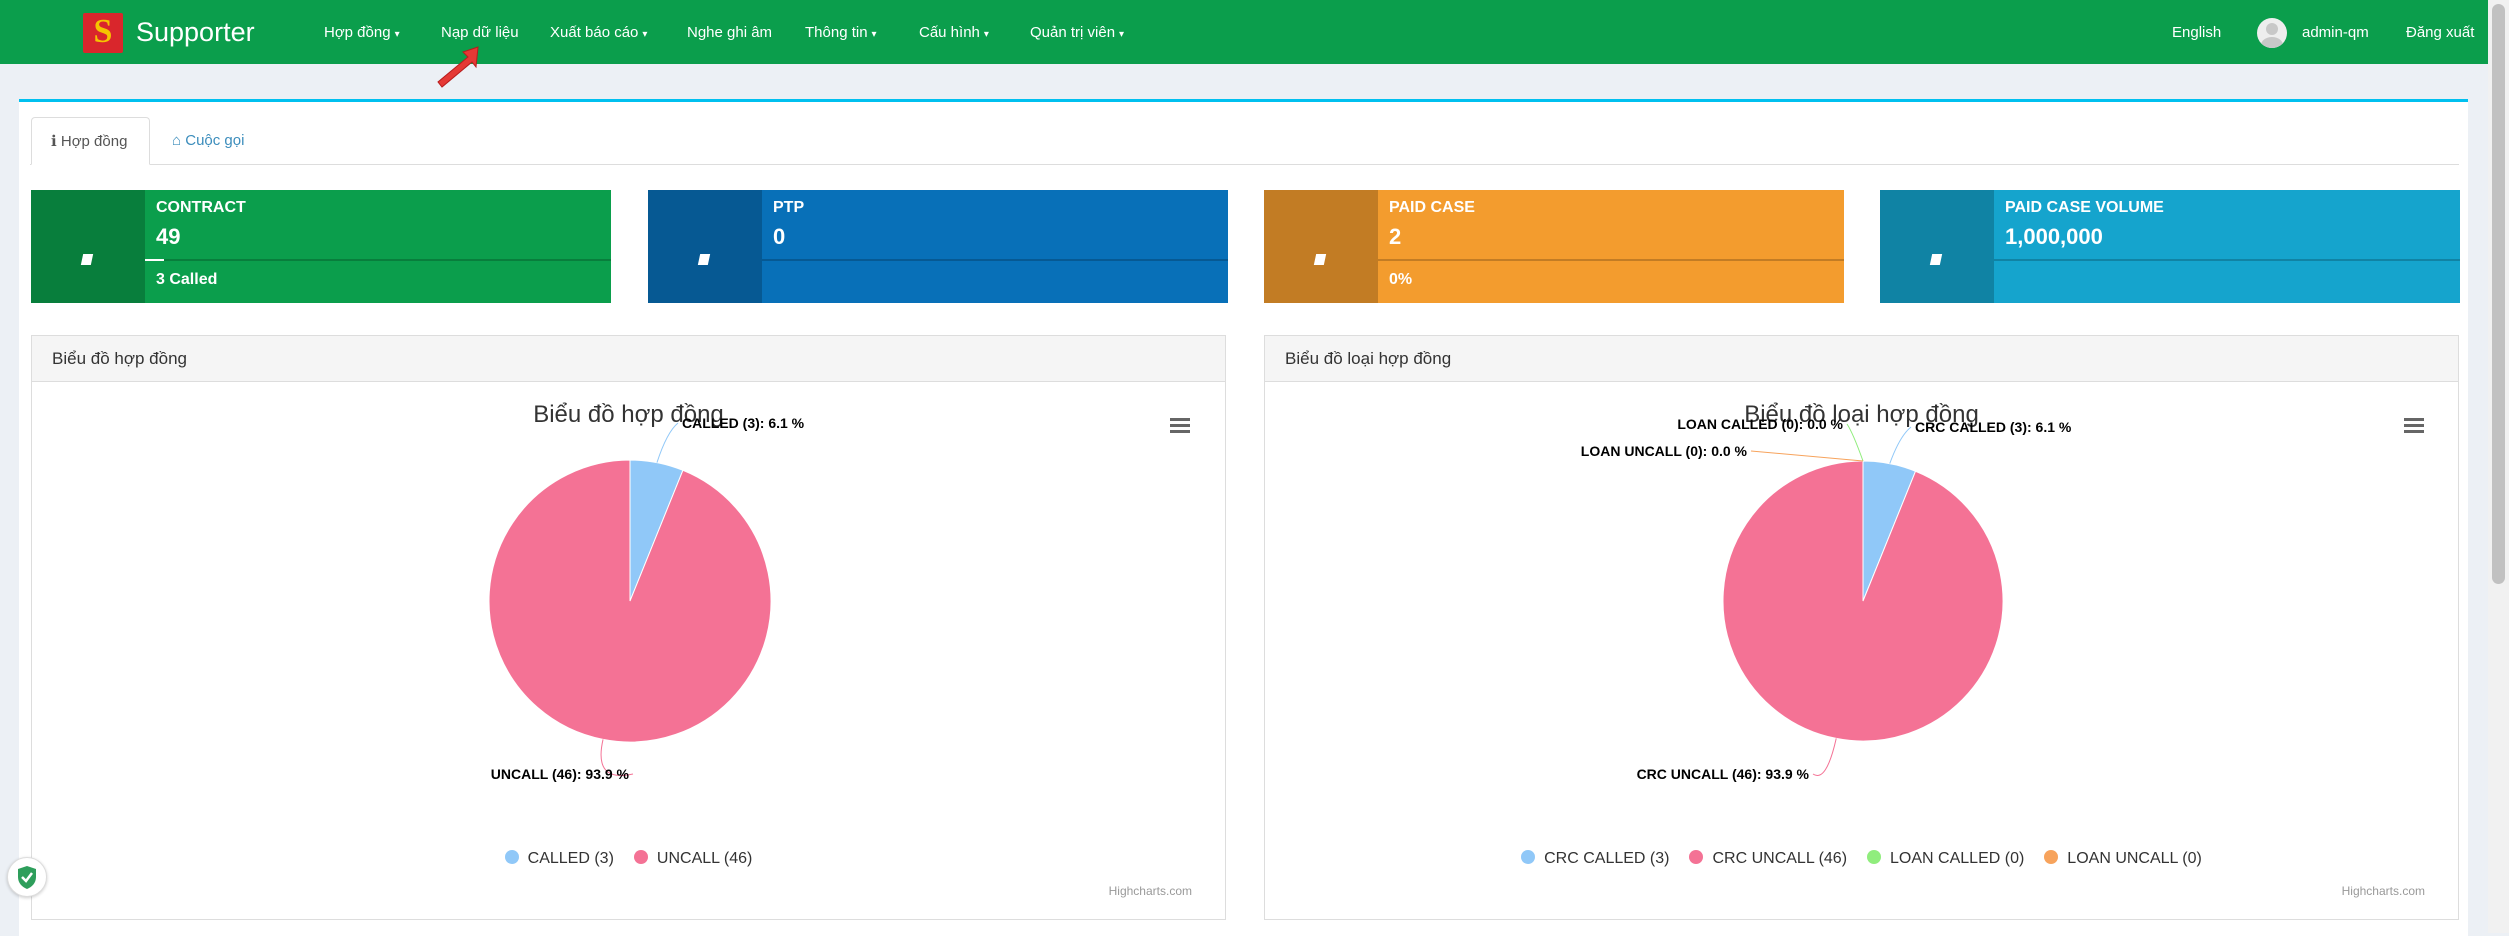 The height and width of the screenshot is (936, 2509). What do you see at coordinates (1957, 858) in the screenshot?
I see `legend-label: LOAN CALLED (0)` at bounding box center [1957, 858].